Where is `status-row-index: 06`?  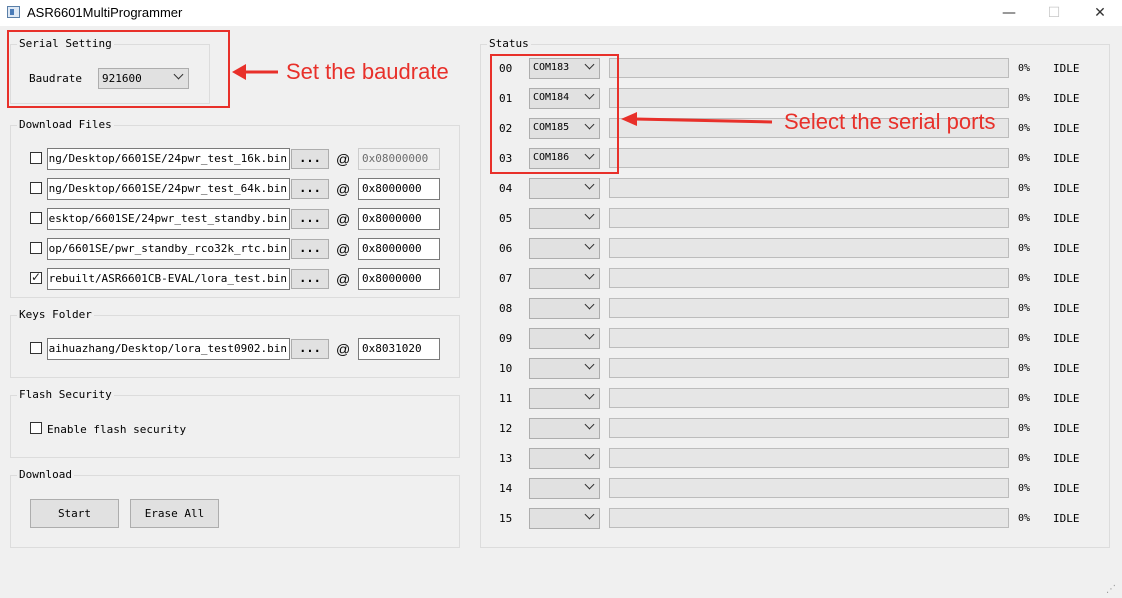
status-row-index: 06 is located at coordinates (506, 248).